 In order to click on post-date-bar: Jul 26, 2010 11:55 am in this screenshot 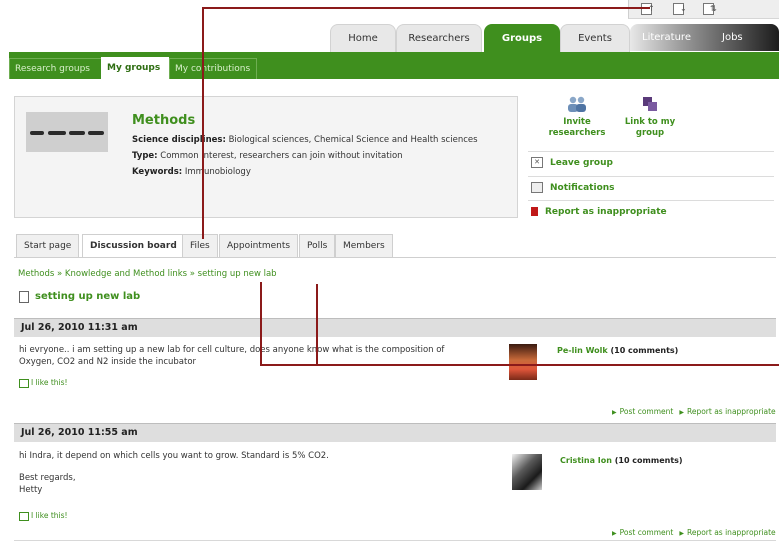, I will do `click(395, 432)`.